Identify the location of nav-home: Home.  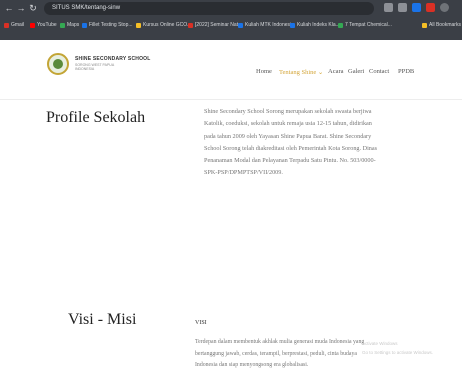
(264, 71).